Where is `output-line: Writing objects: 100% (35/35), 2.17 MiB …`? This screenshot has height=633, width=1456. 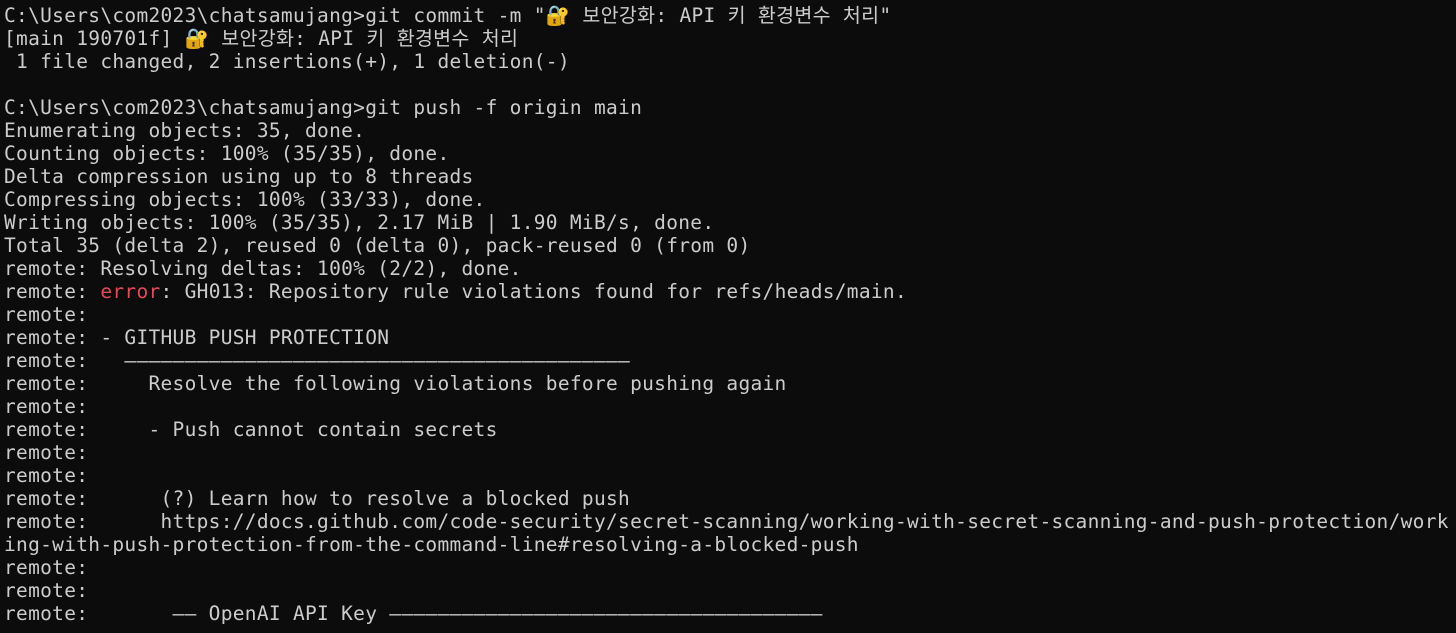 output-line: Writing objects: 100% (35/35), 2.17 MiB … is located at coordinates (359, 222).